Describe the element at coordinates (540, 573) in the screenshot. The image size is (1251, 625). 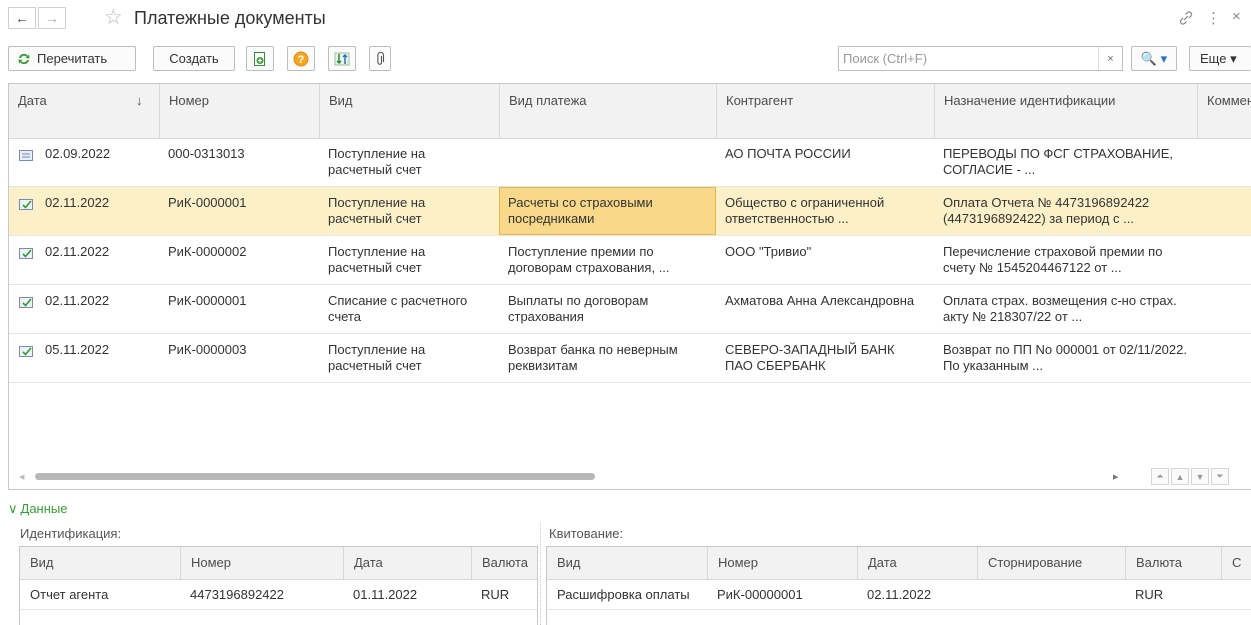
I see `panel-divider` at that location.